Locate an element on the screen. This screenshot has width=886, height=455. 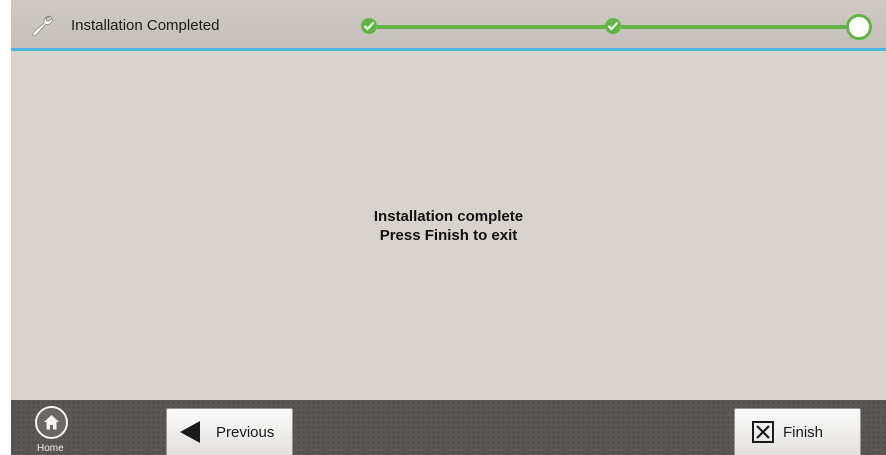
wrench-icon is located at coordinates (42, 26).